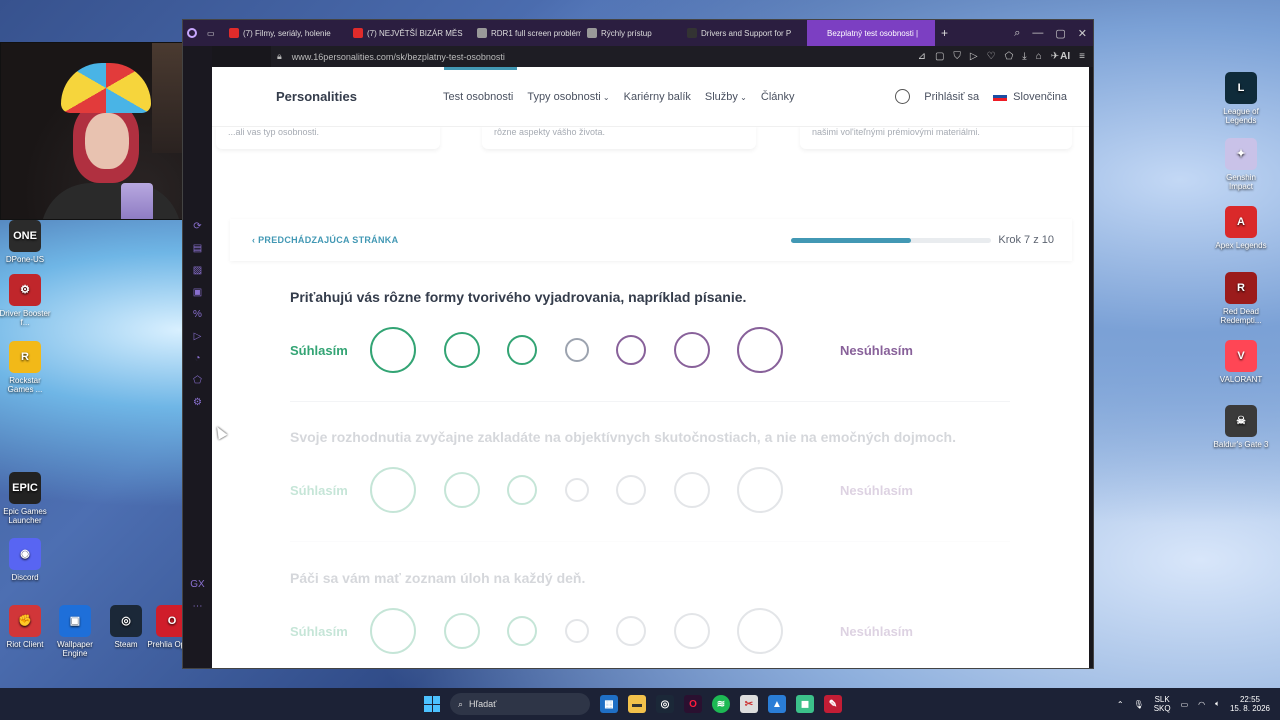 The image size is (1280, 720). What do you see at coordinates (951, 97) in the screenshot?
I see `login-link: Prihlásiť sa` at bounding box center [951, 97].